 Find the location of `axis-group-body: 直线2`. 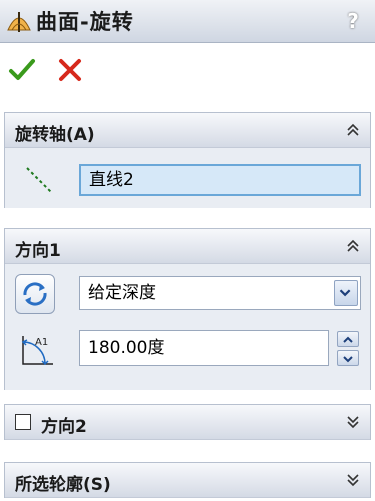

axis-group-body: 直线2 is located at coordinates (187, 178).